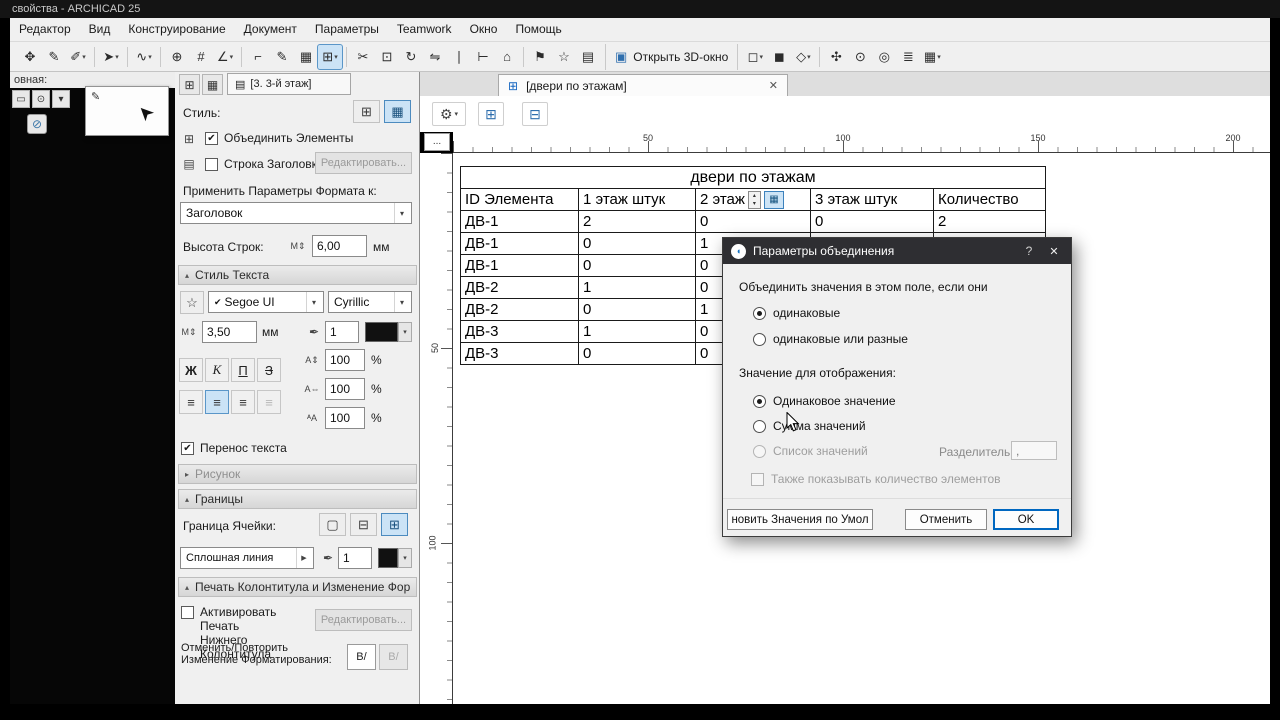  What do you see at coordinates (330, 56) in the screenshot?
I see `schedule-view-icon: ⊞ ▾` at bounding box center [330, 56].